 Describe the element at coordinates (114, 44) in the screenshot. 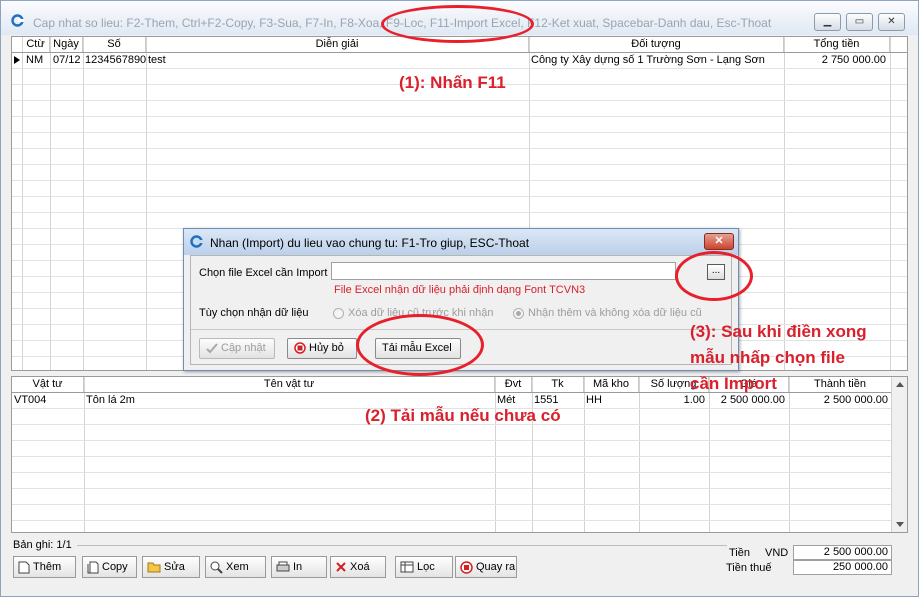

I see `col-header-so: Số` at that location.